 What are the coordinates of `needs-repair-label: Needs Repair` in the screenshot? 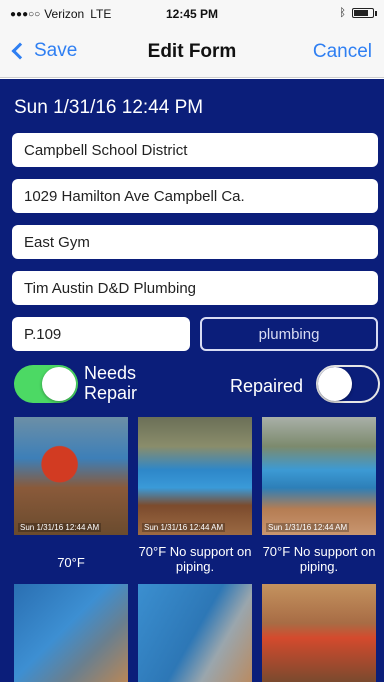 It's located at (110, 383).